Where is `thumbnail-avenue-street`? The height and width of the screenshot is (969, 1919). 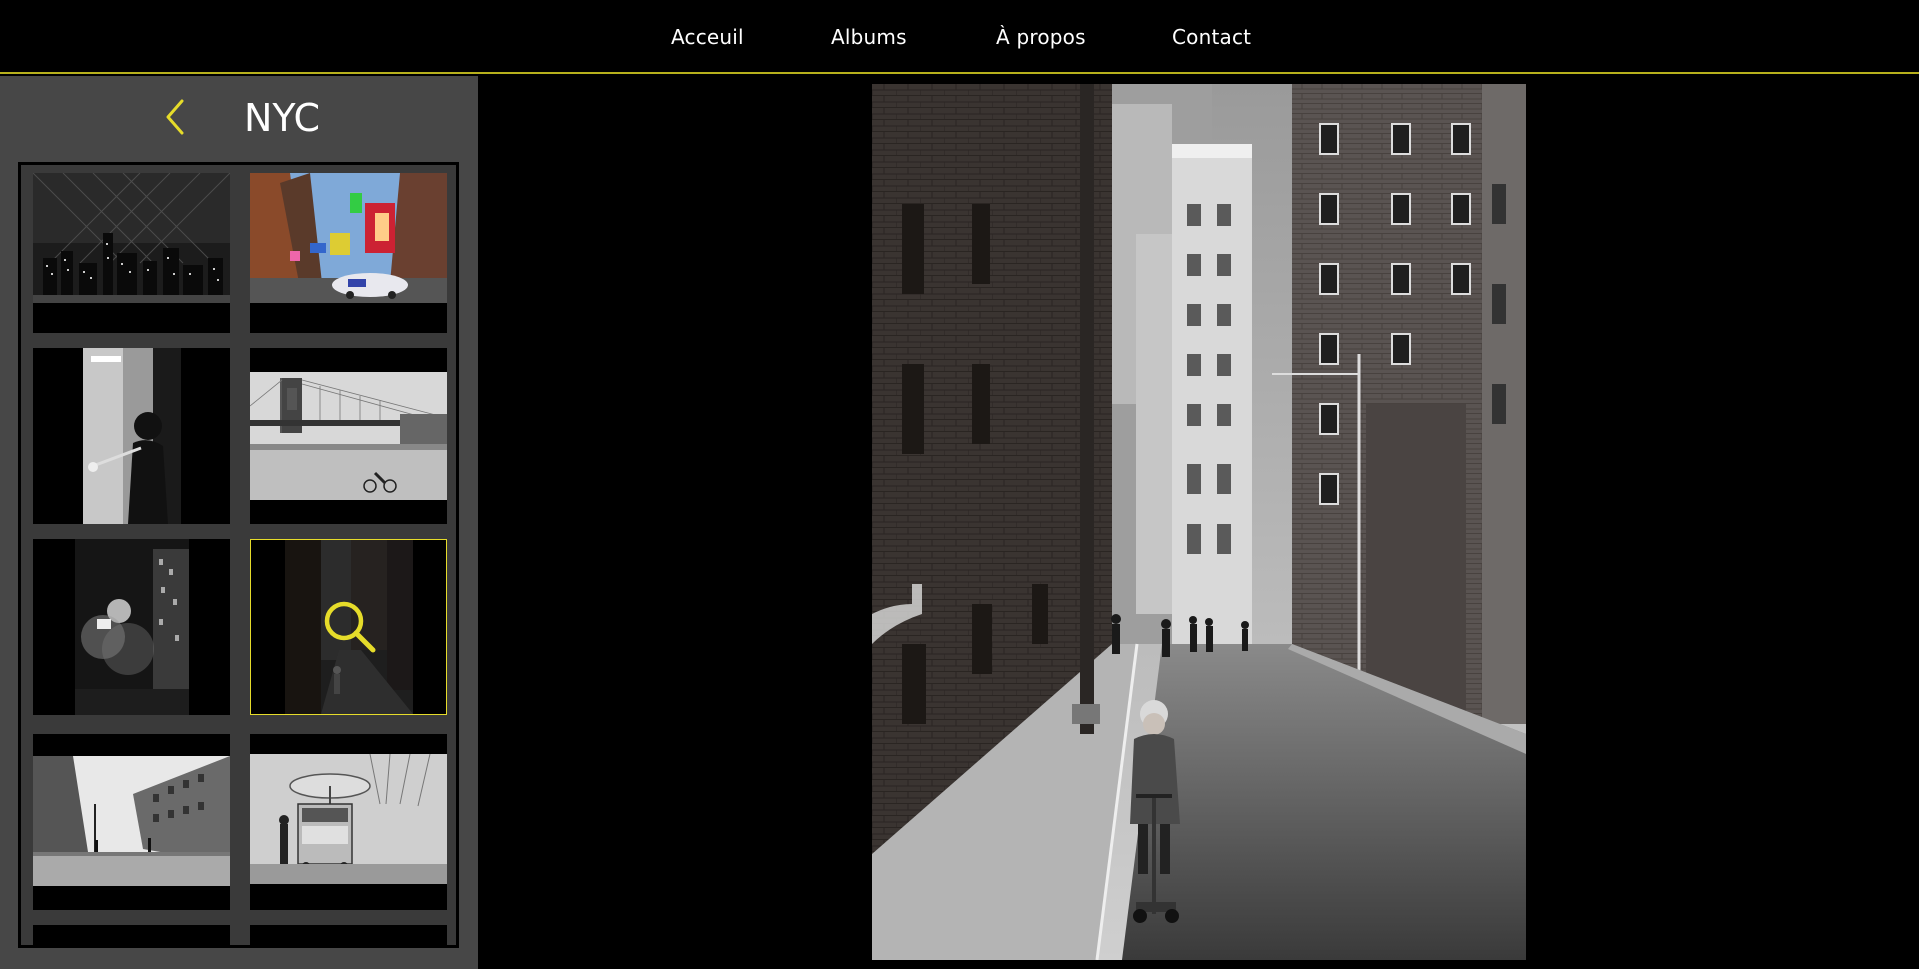
thumbnail-avenue-street is located at coordinates (131, 822).